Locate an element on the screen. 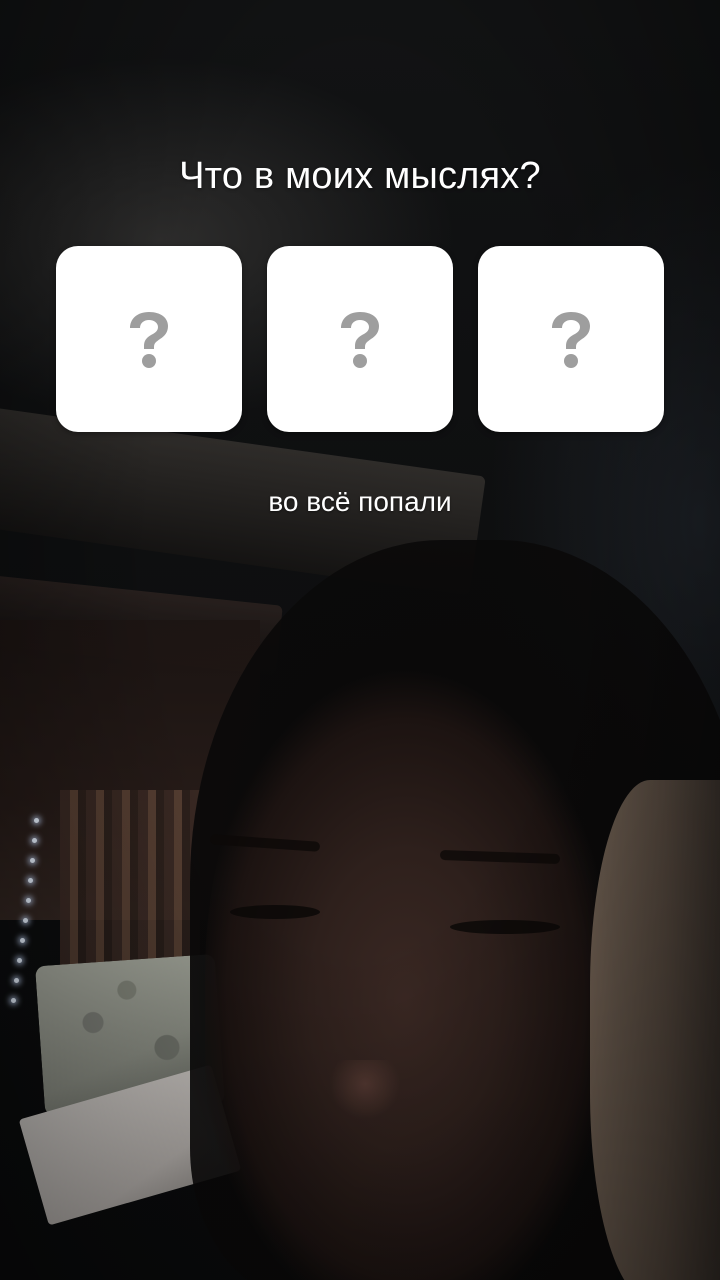 The width and height of the screenshot is (720, 1280). question-title: Что в моих мыслях? is located at coordinates (360, 176).